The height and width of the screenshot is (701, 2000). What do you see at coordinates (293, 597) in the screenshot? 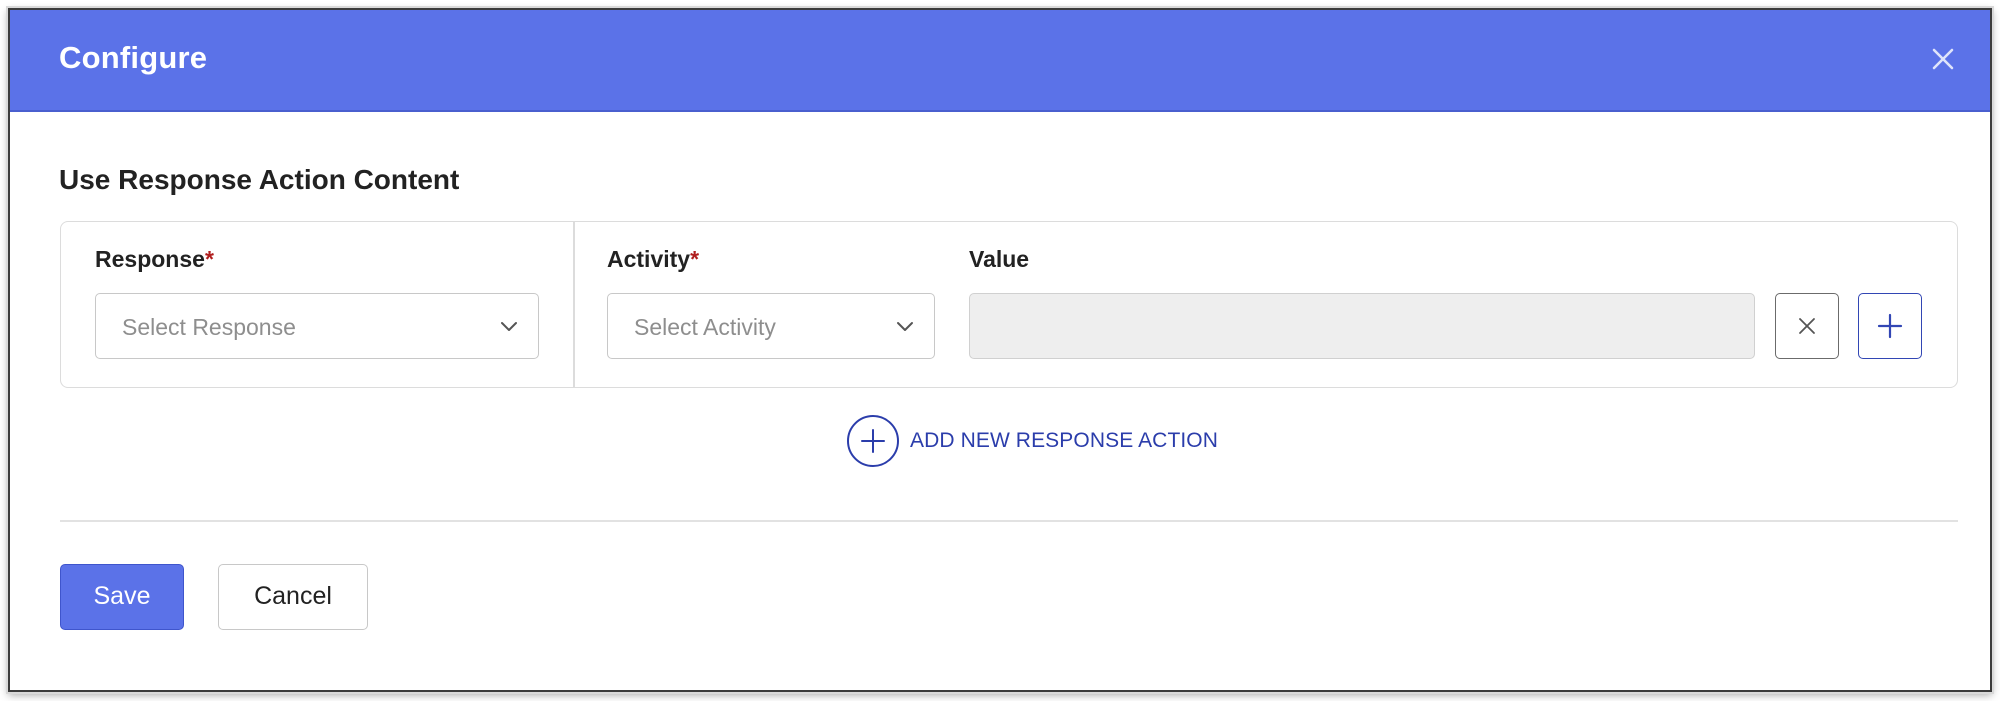
I see `cancel-button: Cancel` at bounding box center [293, 597].